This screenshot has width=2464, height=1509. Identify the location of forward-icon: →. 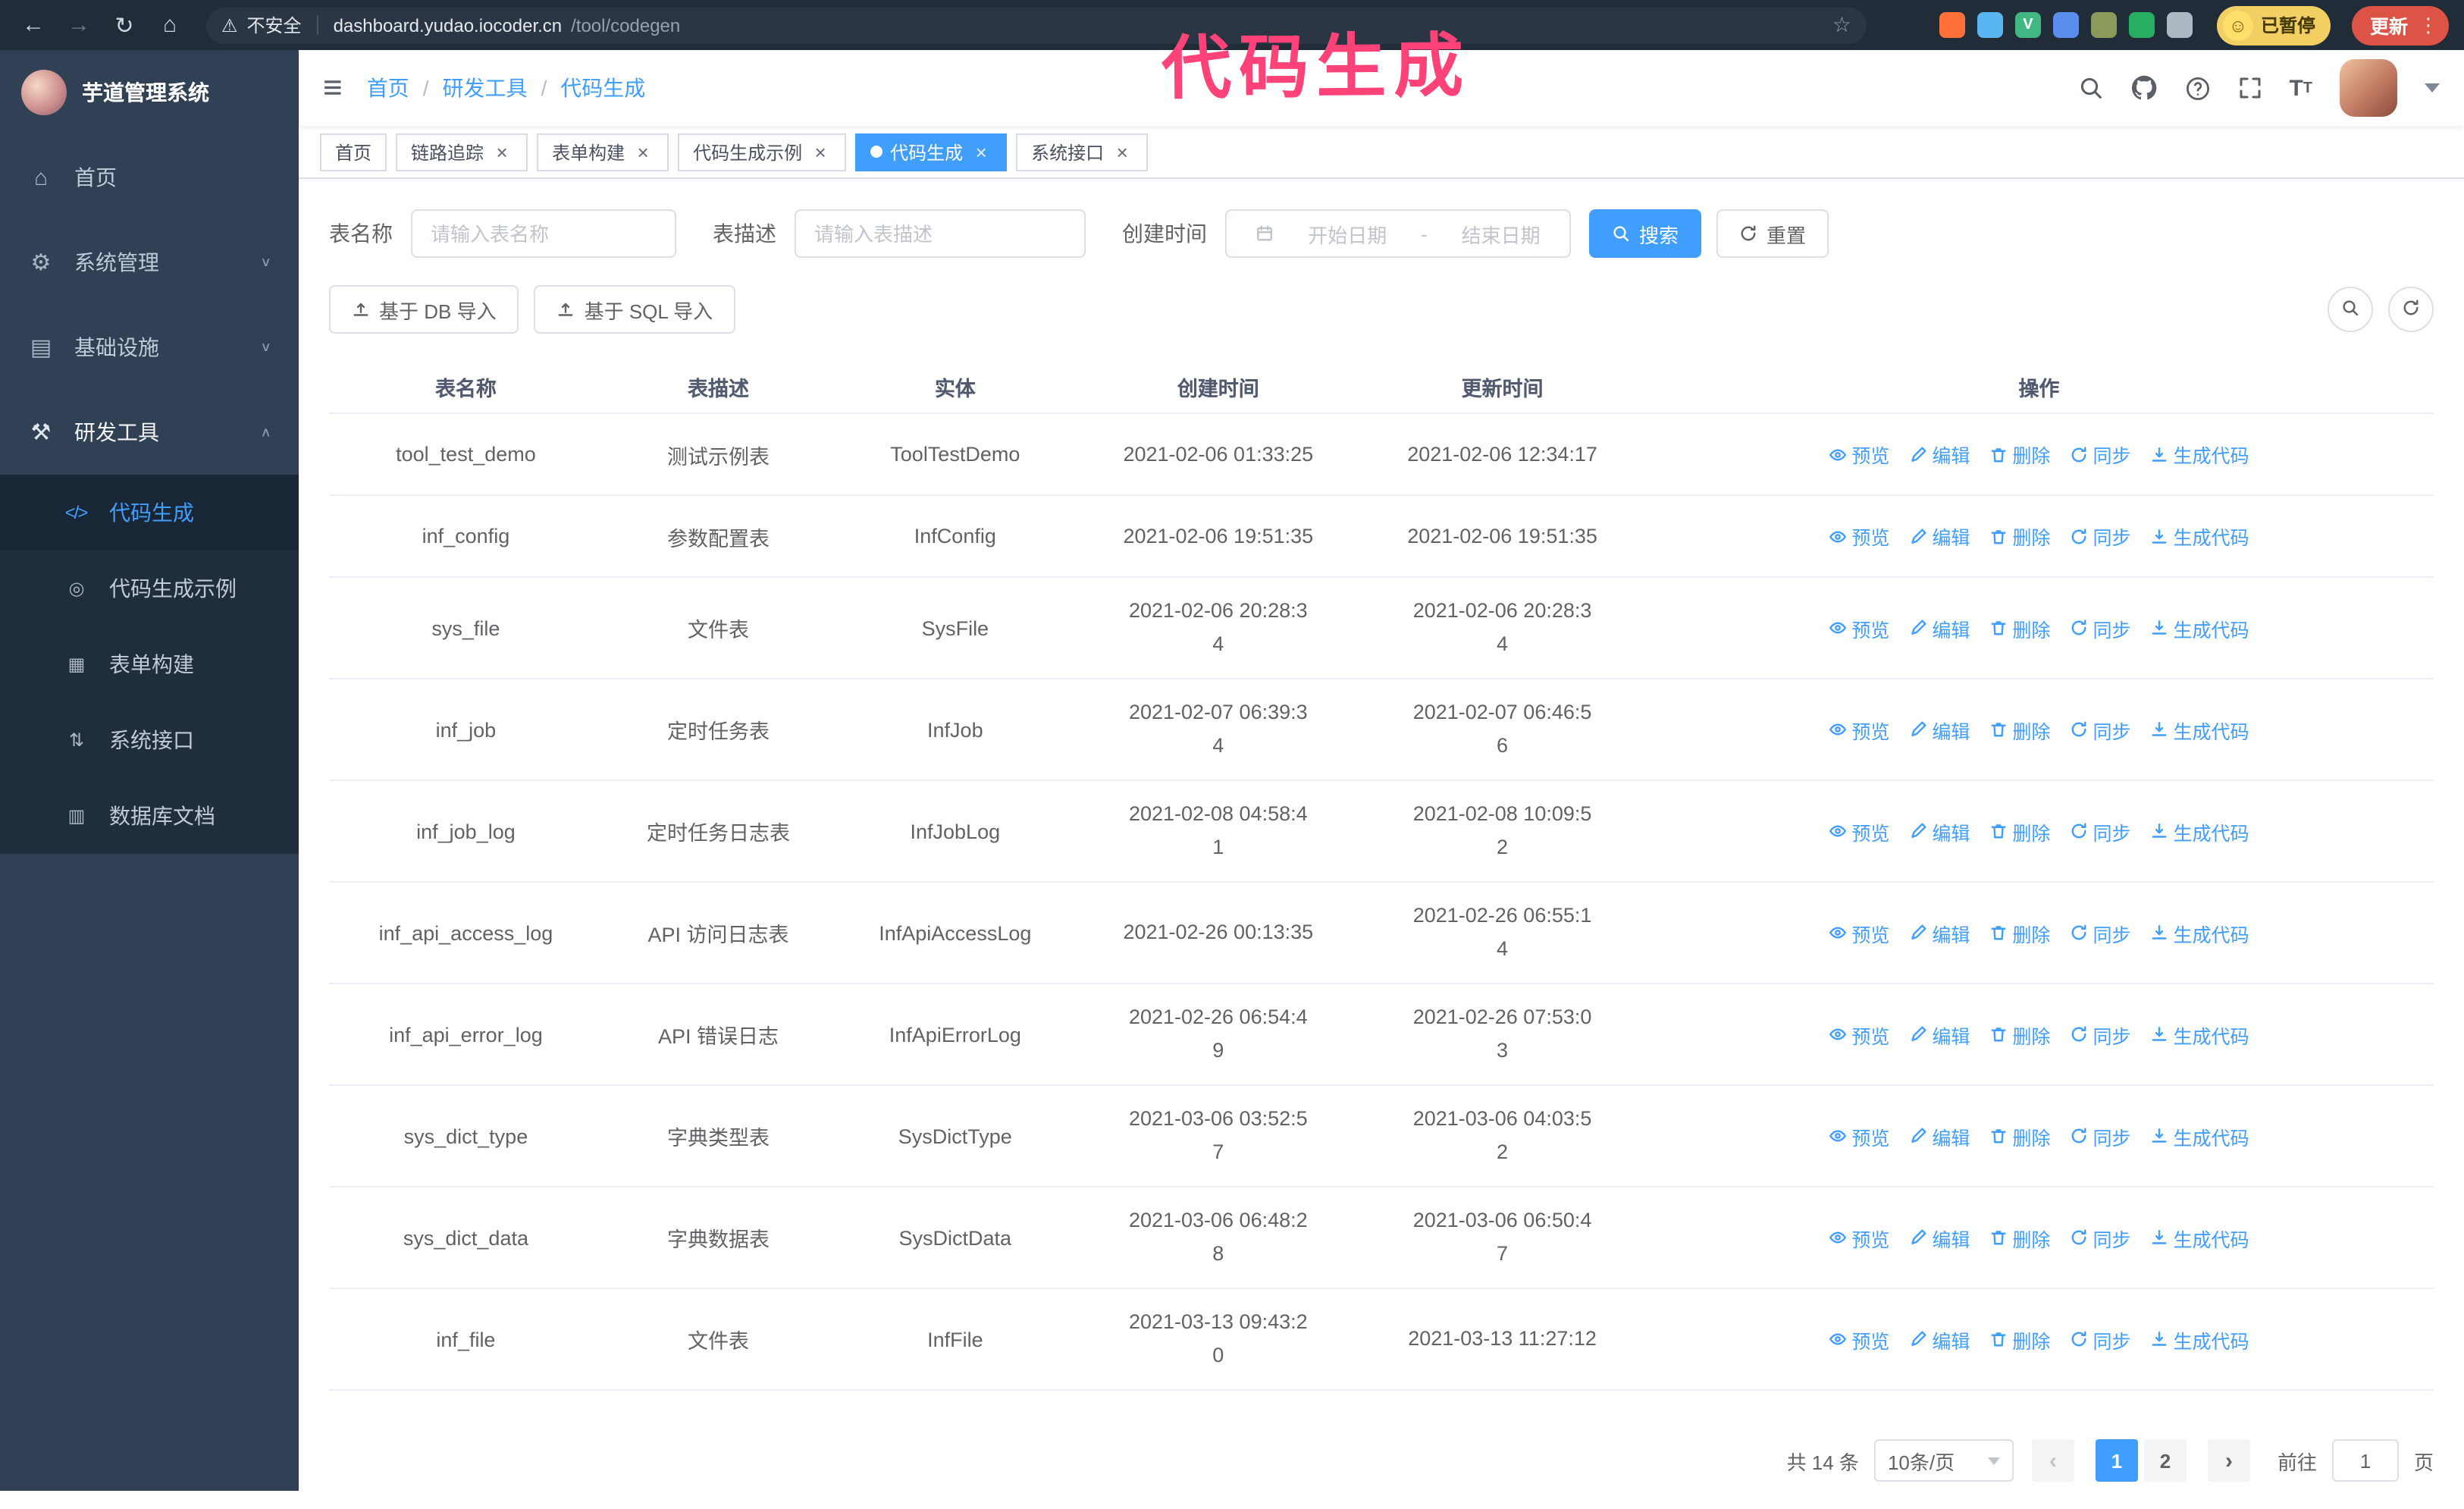
(79, 25).